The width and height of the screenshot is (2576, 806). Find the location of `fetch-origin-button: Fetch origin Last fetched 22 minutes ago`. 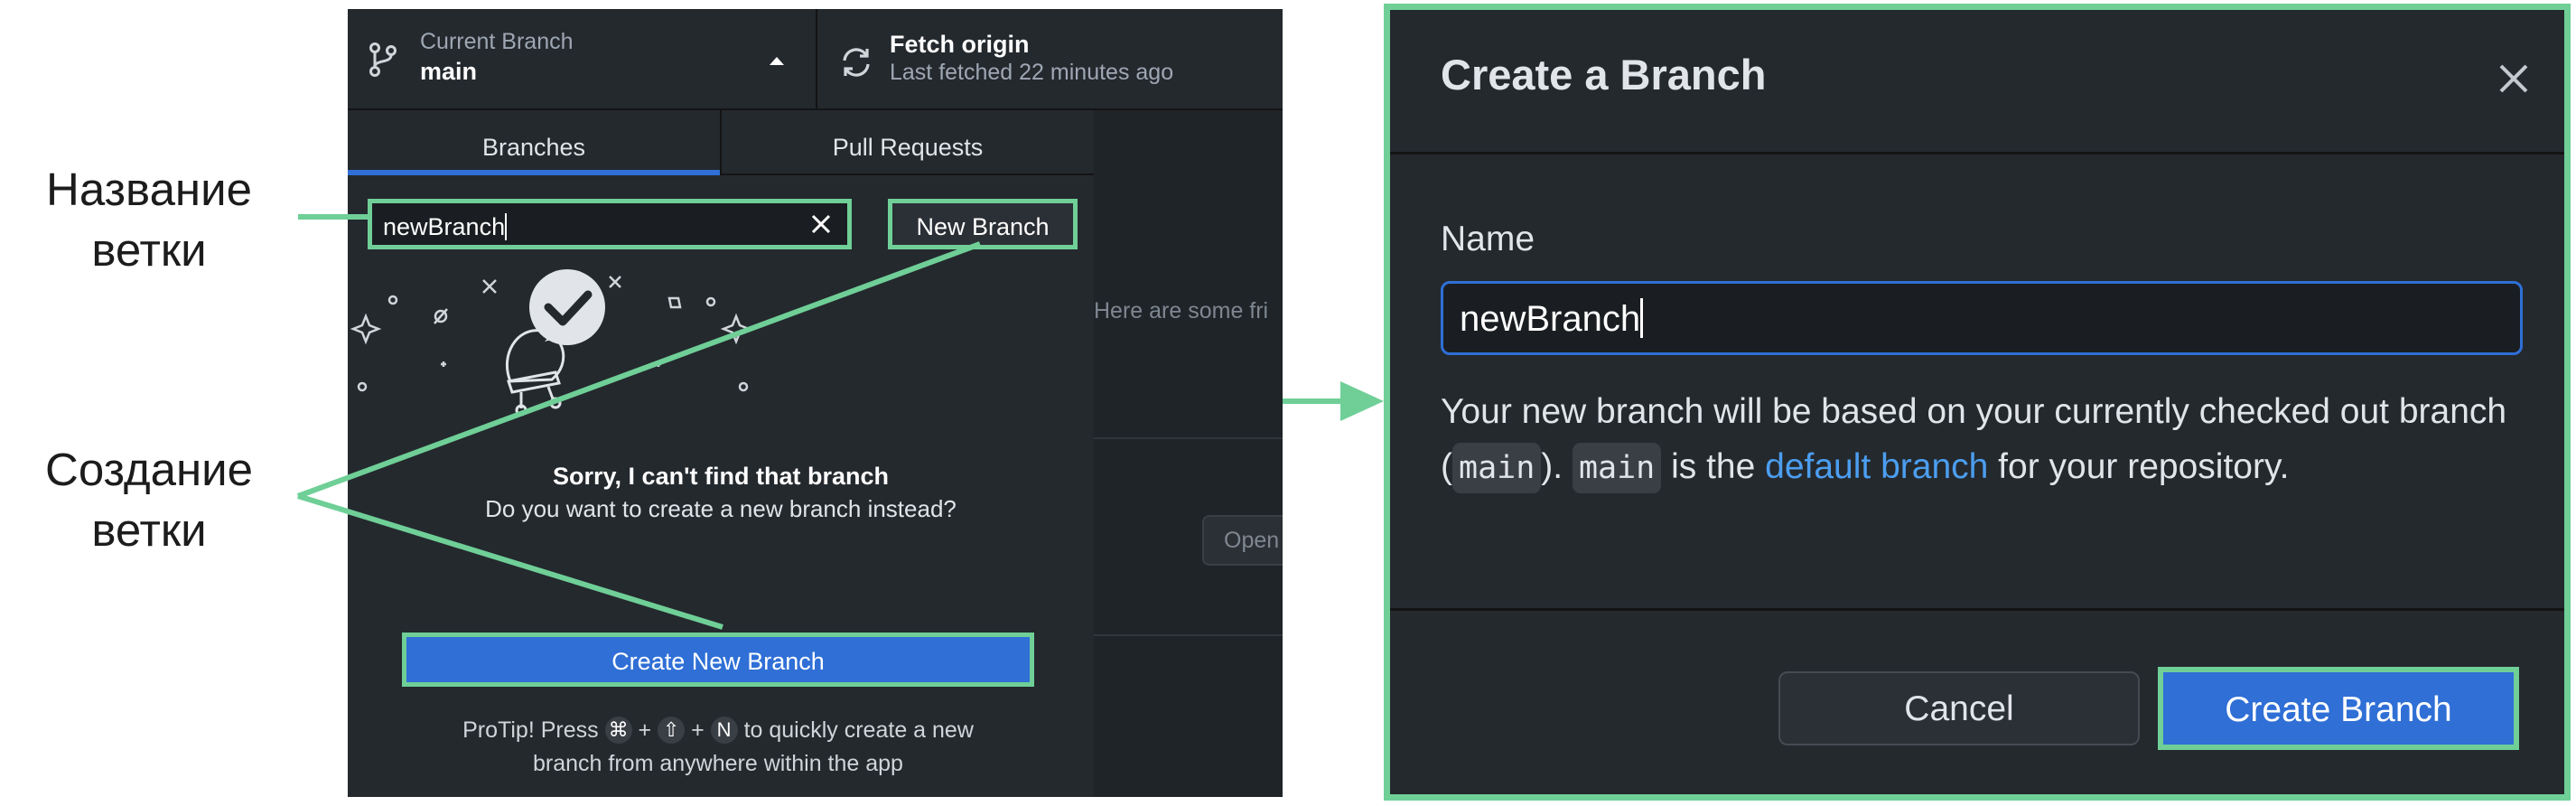

fetch-origin-button: Fetch origin Last fetched 22 minutes ago is located at coordinates (1050, 59).